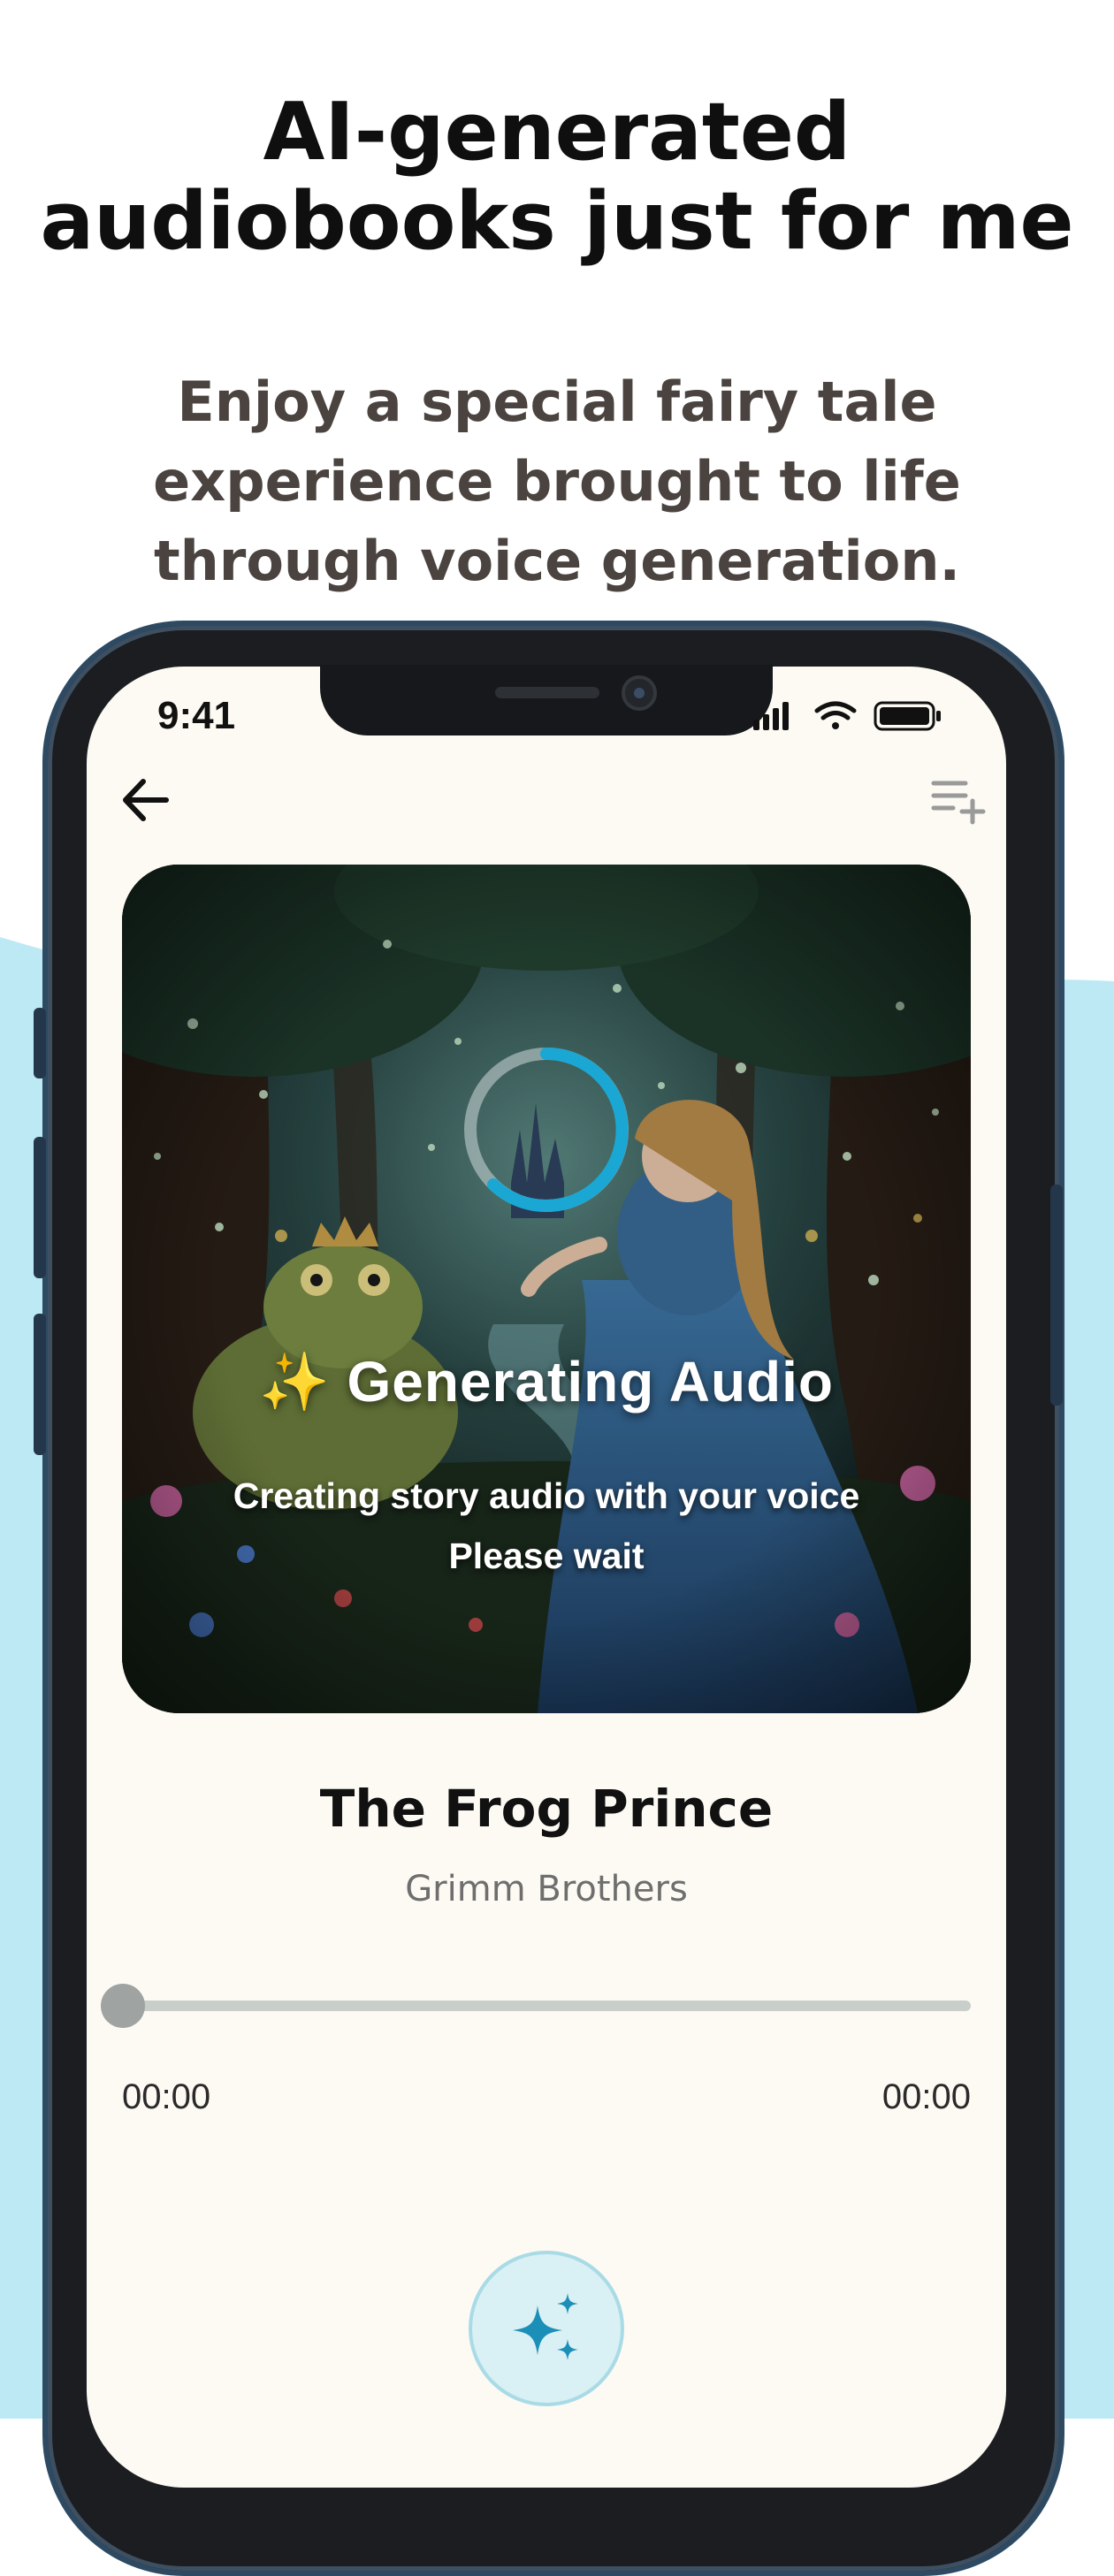 The height and width of the screenshot is (2576, 1114). I want to click on phone-camera, so click(639, 693).